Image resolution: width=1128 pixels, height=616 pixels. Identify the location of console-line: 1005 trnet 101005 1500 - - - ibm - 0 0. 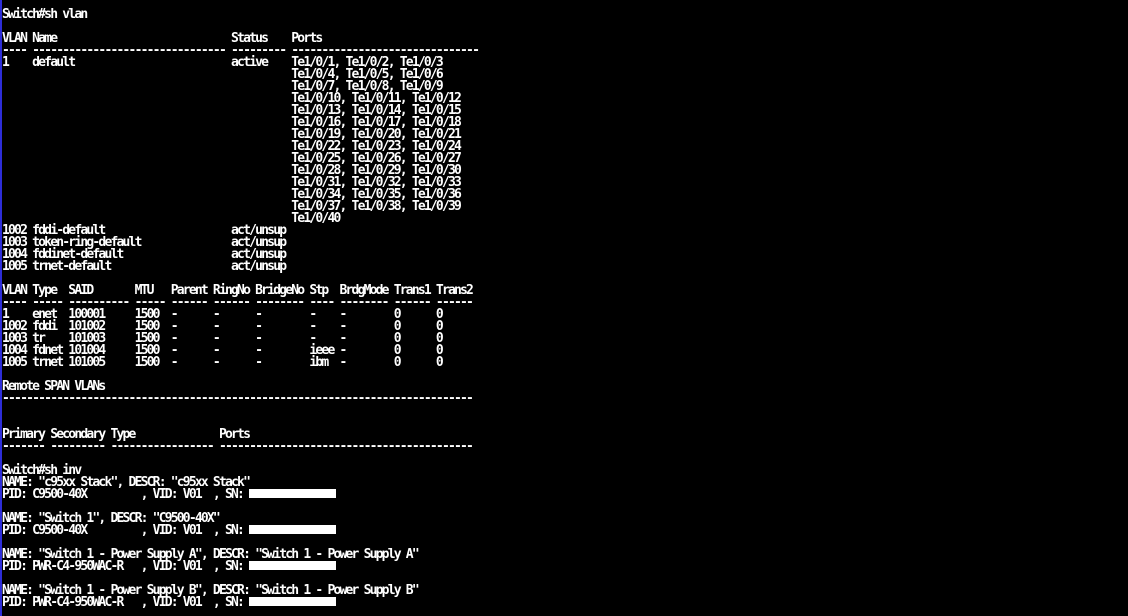
(223, 362).